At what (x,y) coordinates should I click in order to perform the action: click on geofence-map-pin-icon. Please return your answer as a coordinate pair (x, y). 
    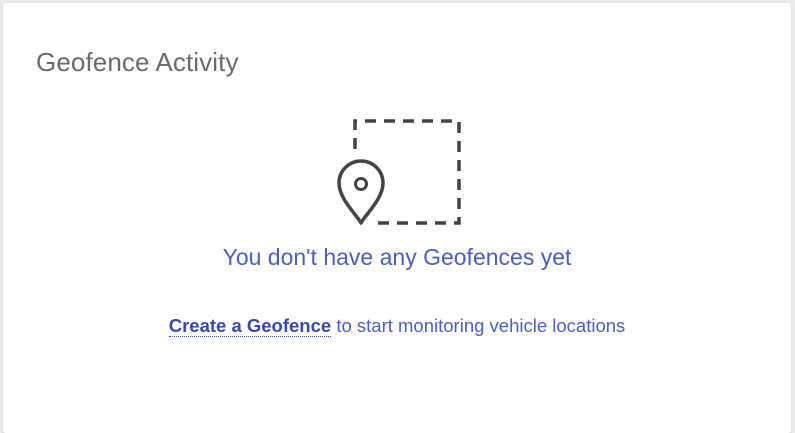
    Looking at the image, I should click on (401, 173).